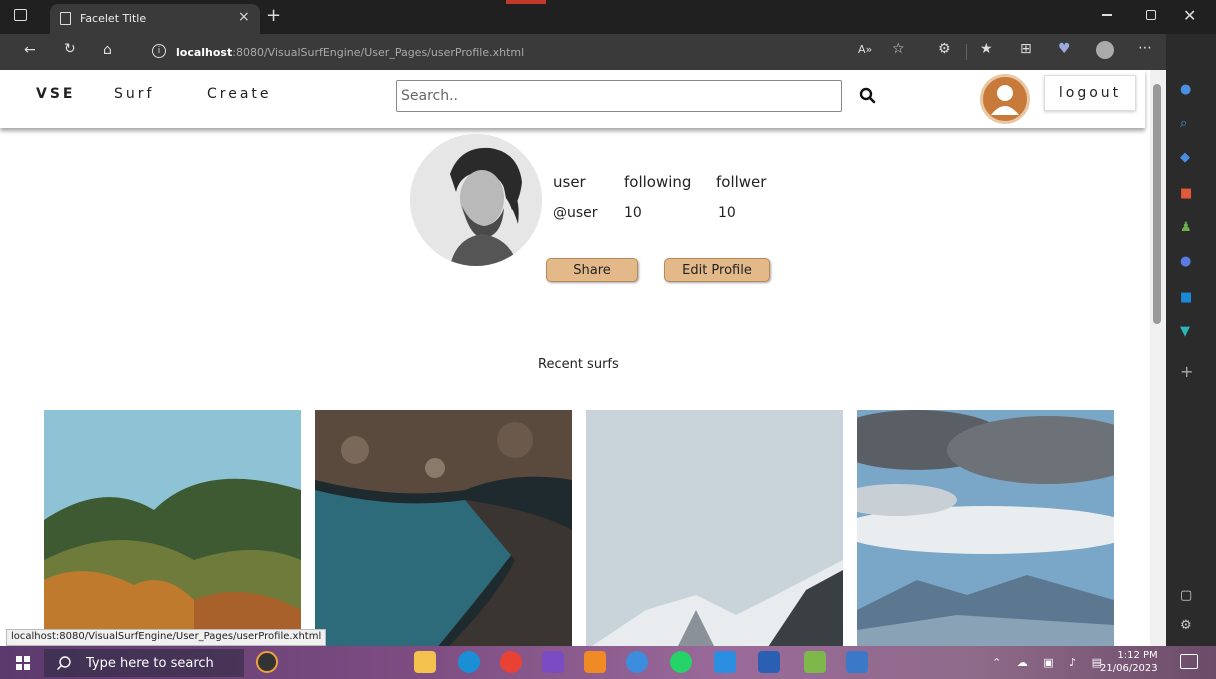 This screenshot has height=679, width=1216. I want to click on user-avatar-button, so click(1005, 99).